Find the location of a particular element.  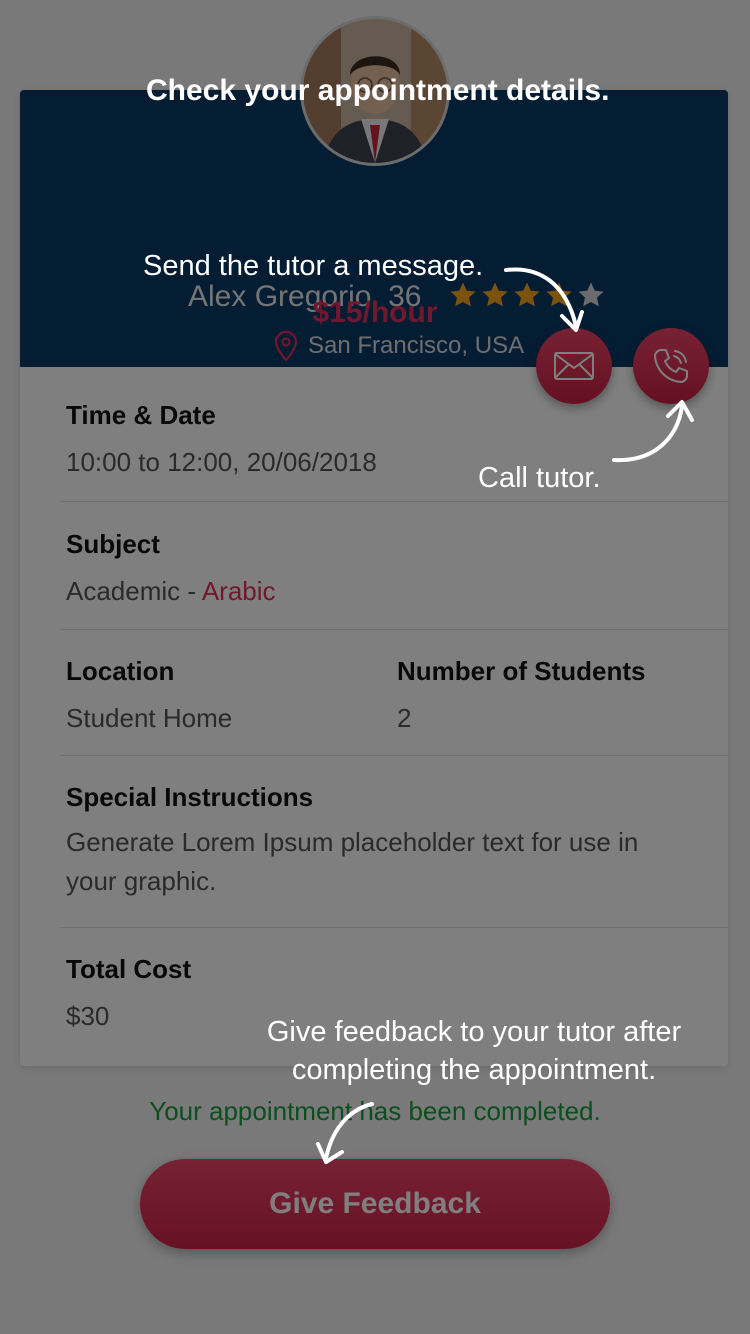

hint-call-tutor: Call tutor. is located at coordinates (539, 478).